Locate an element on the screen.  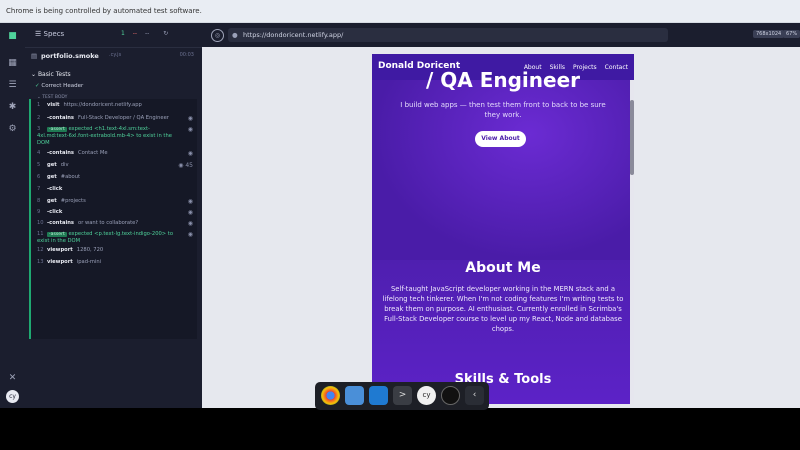
cypress-app-icon: cy is located at coordinates (426, 395).